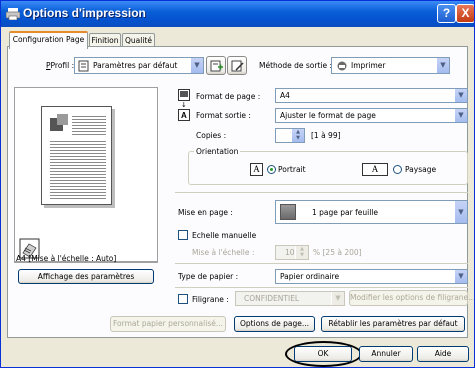 Image resolution: width=475 pixels, height=368 pixels. I want to click on help-button: Aide, so click(443, 354).